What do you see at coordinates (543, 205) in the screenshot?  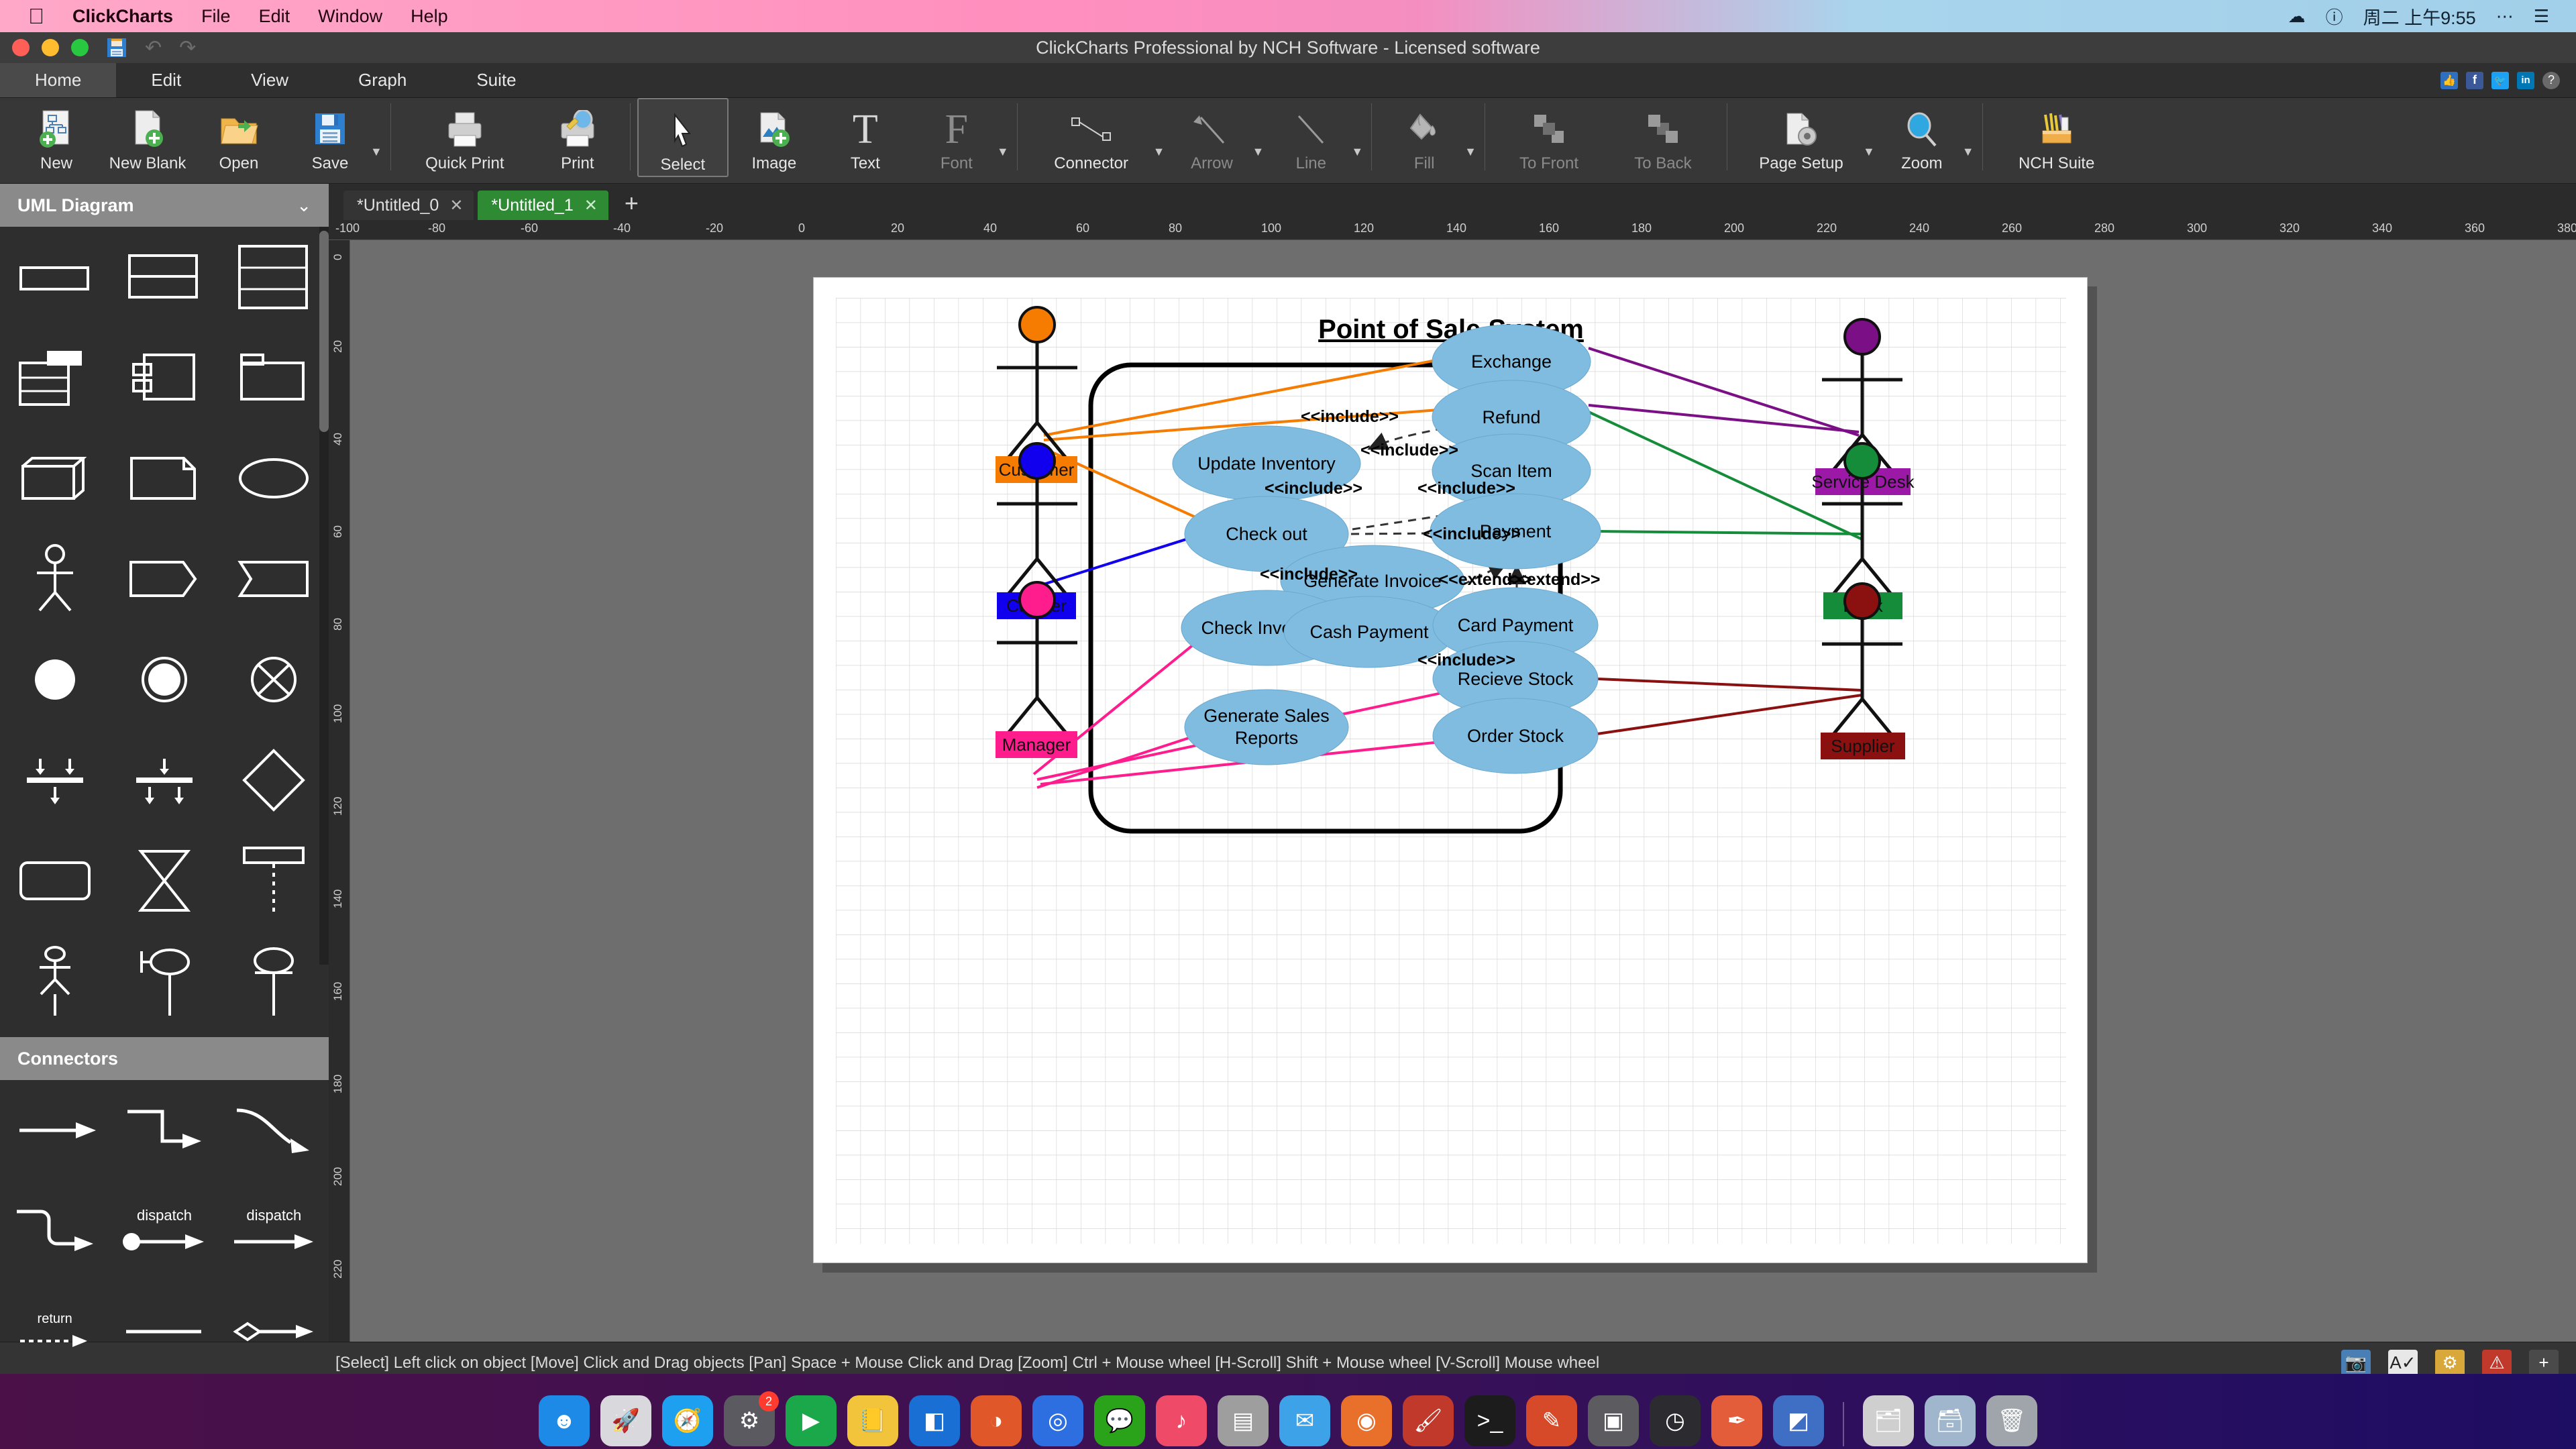 I see `document-tab-untitled-1: *Untitled_1 ✕` at bounding box center [543, 205].